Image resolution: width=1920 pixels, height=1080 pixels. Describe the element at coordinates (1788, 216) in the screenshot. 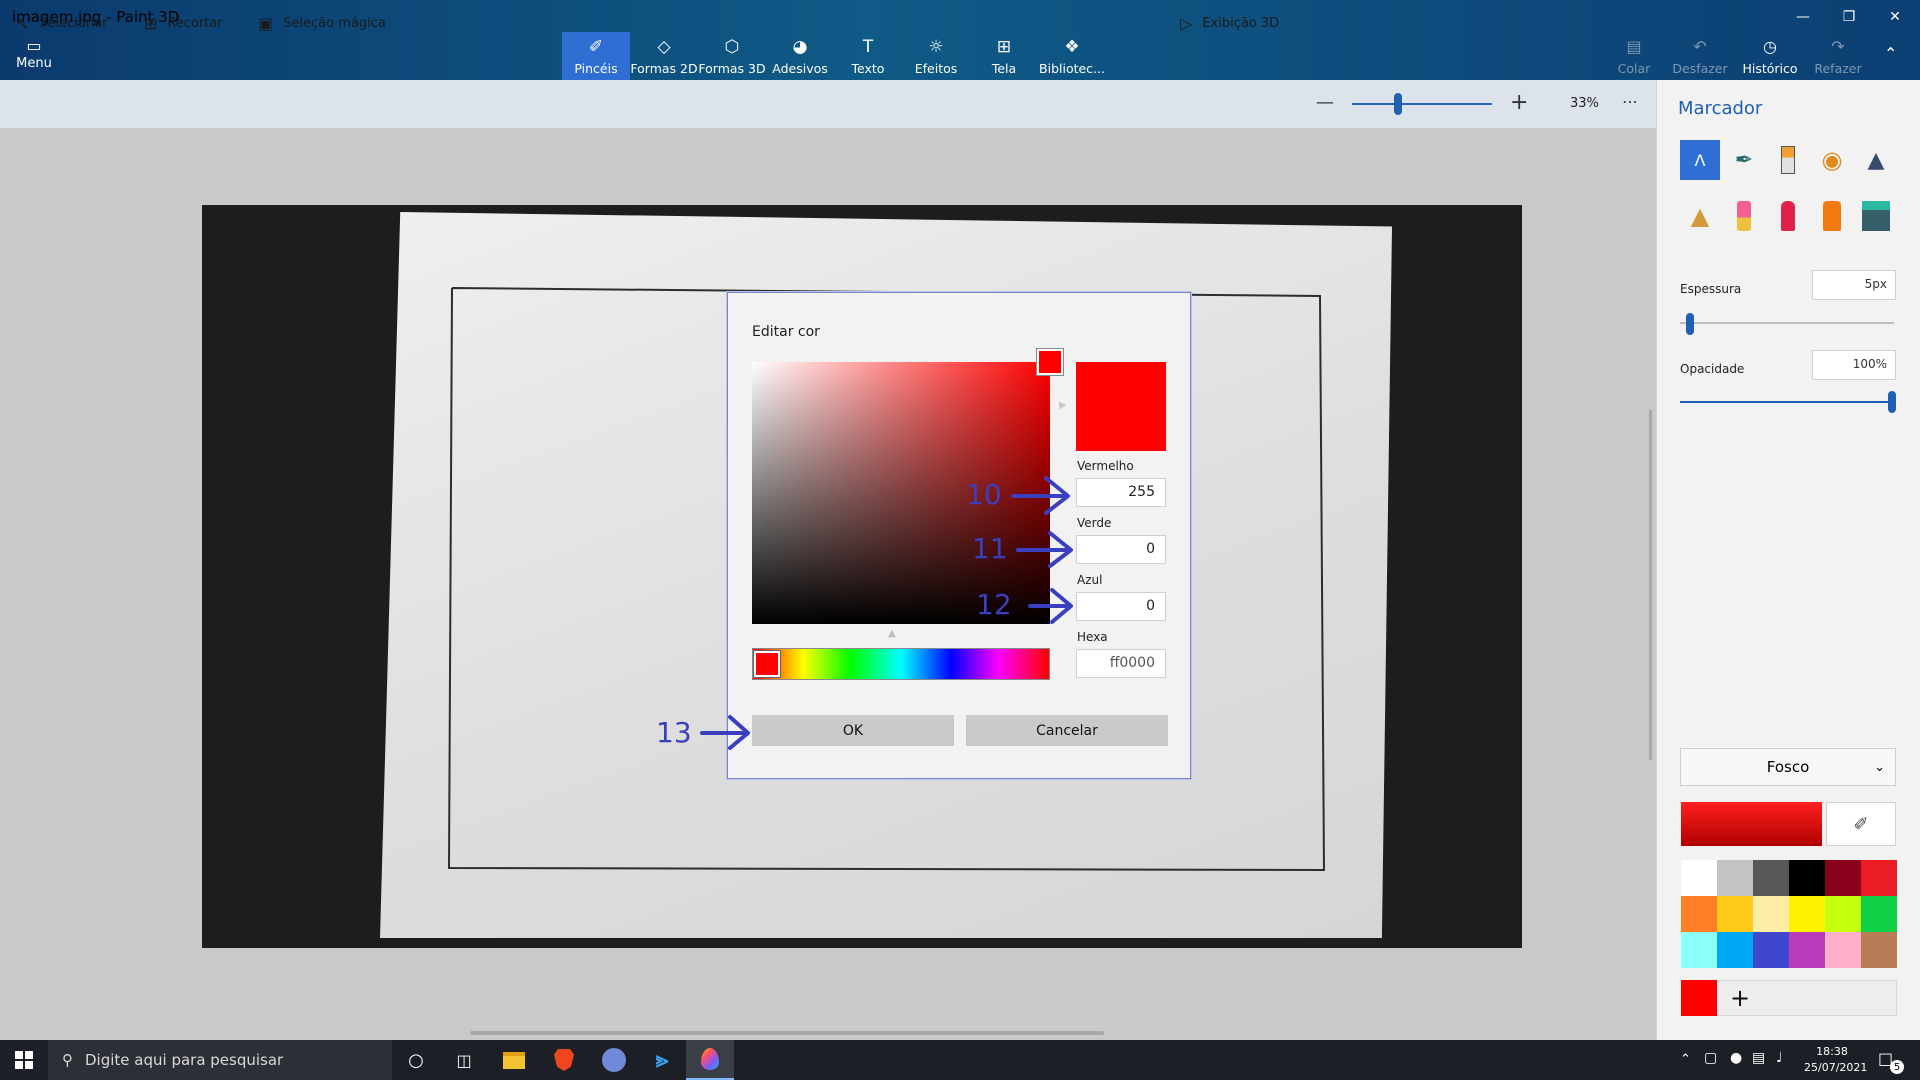

I see `crayon-brush` at that location.